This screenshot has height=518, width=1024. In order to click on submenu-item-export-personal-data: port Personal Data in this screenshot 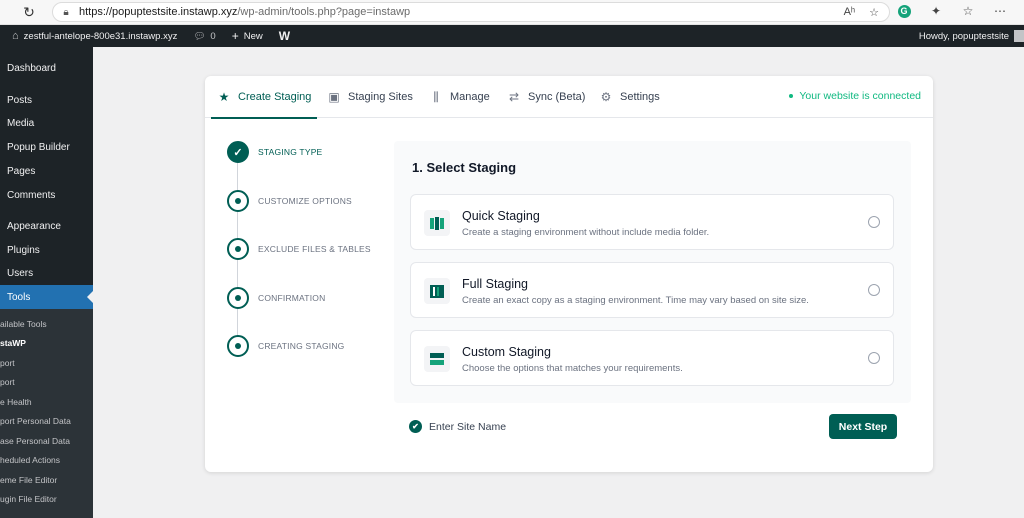, I will do `click(46, 420)`.